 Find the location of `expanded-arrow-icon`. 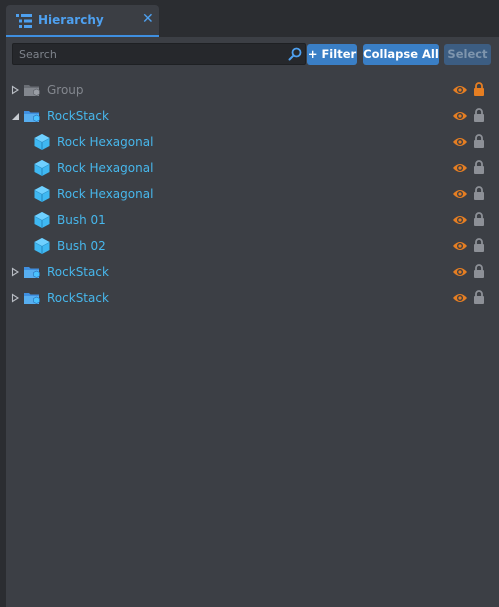

expanded-arrow-icon is located at coordinates (15, 116).